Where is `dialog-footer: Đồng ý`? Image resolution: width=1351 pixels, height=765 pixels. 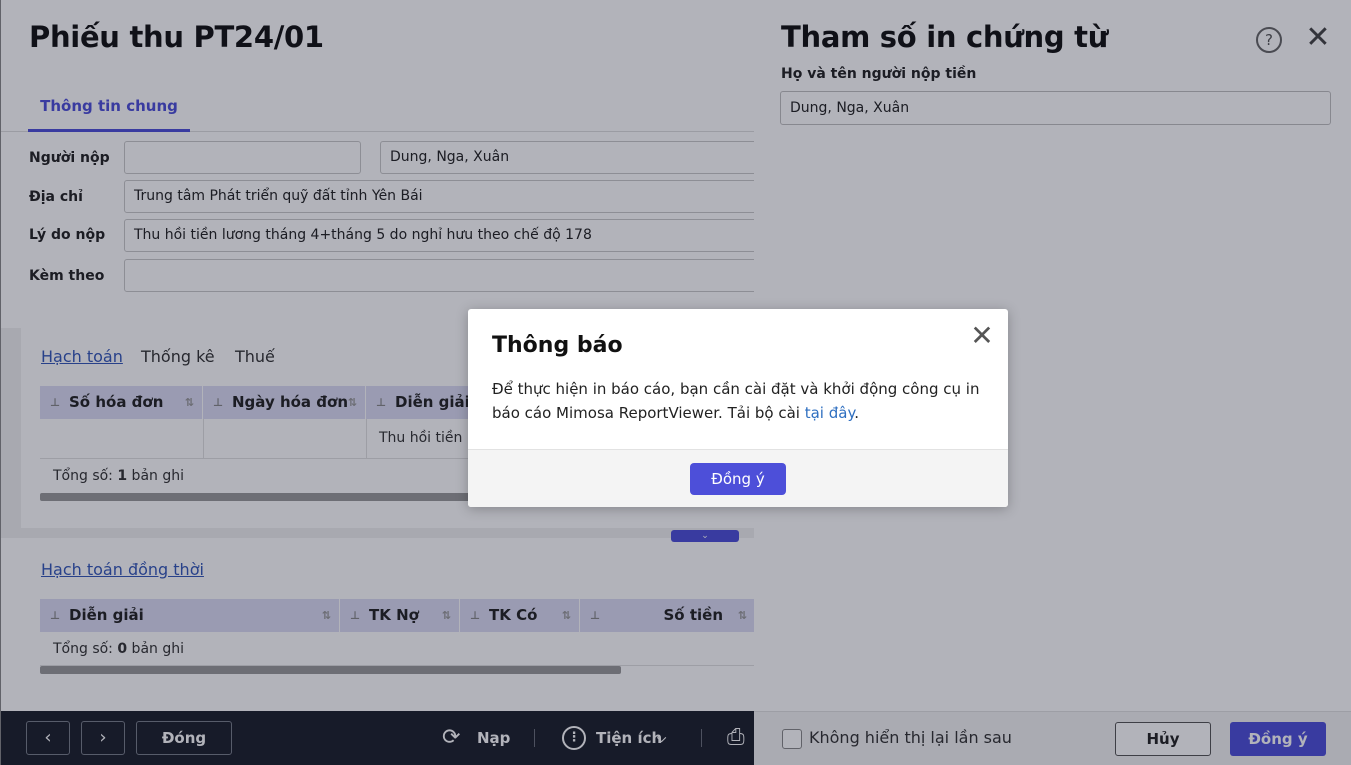
dialog-footer: Đồng ý is located at coordinates (738, 478).